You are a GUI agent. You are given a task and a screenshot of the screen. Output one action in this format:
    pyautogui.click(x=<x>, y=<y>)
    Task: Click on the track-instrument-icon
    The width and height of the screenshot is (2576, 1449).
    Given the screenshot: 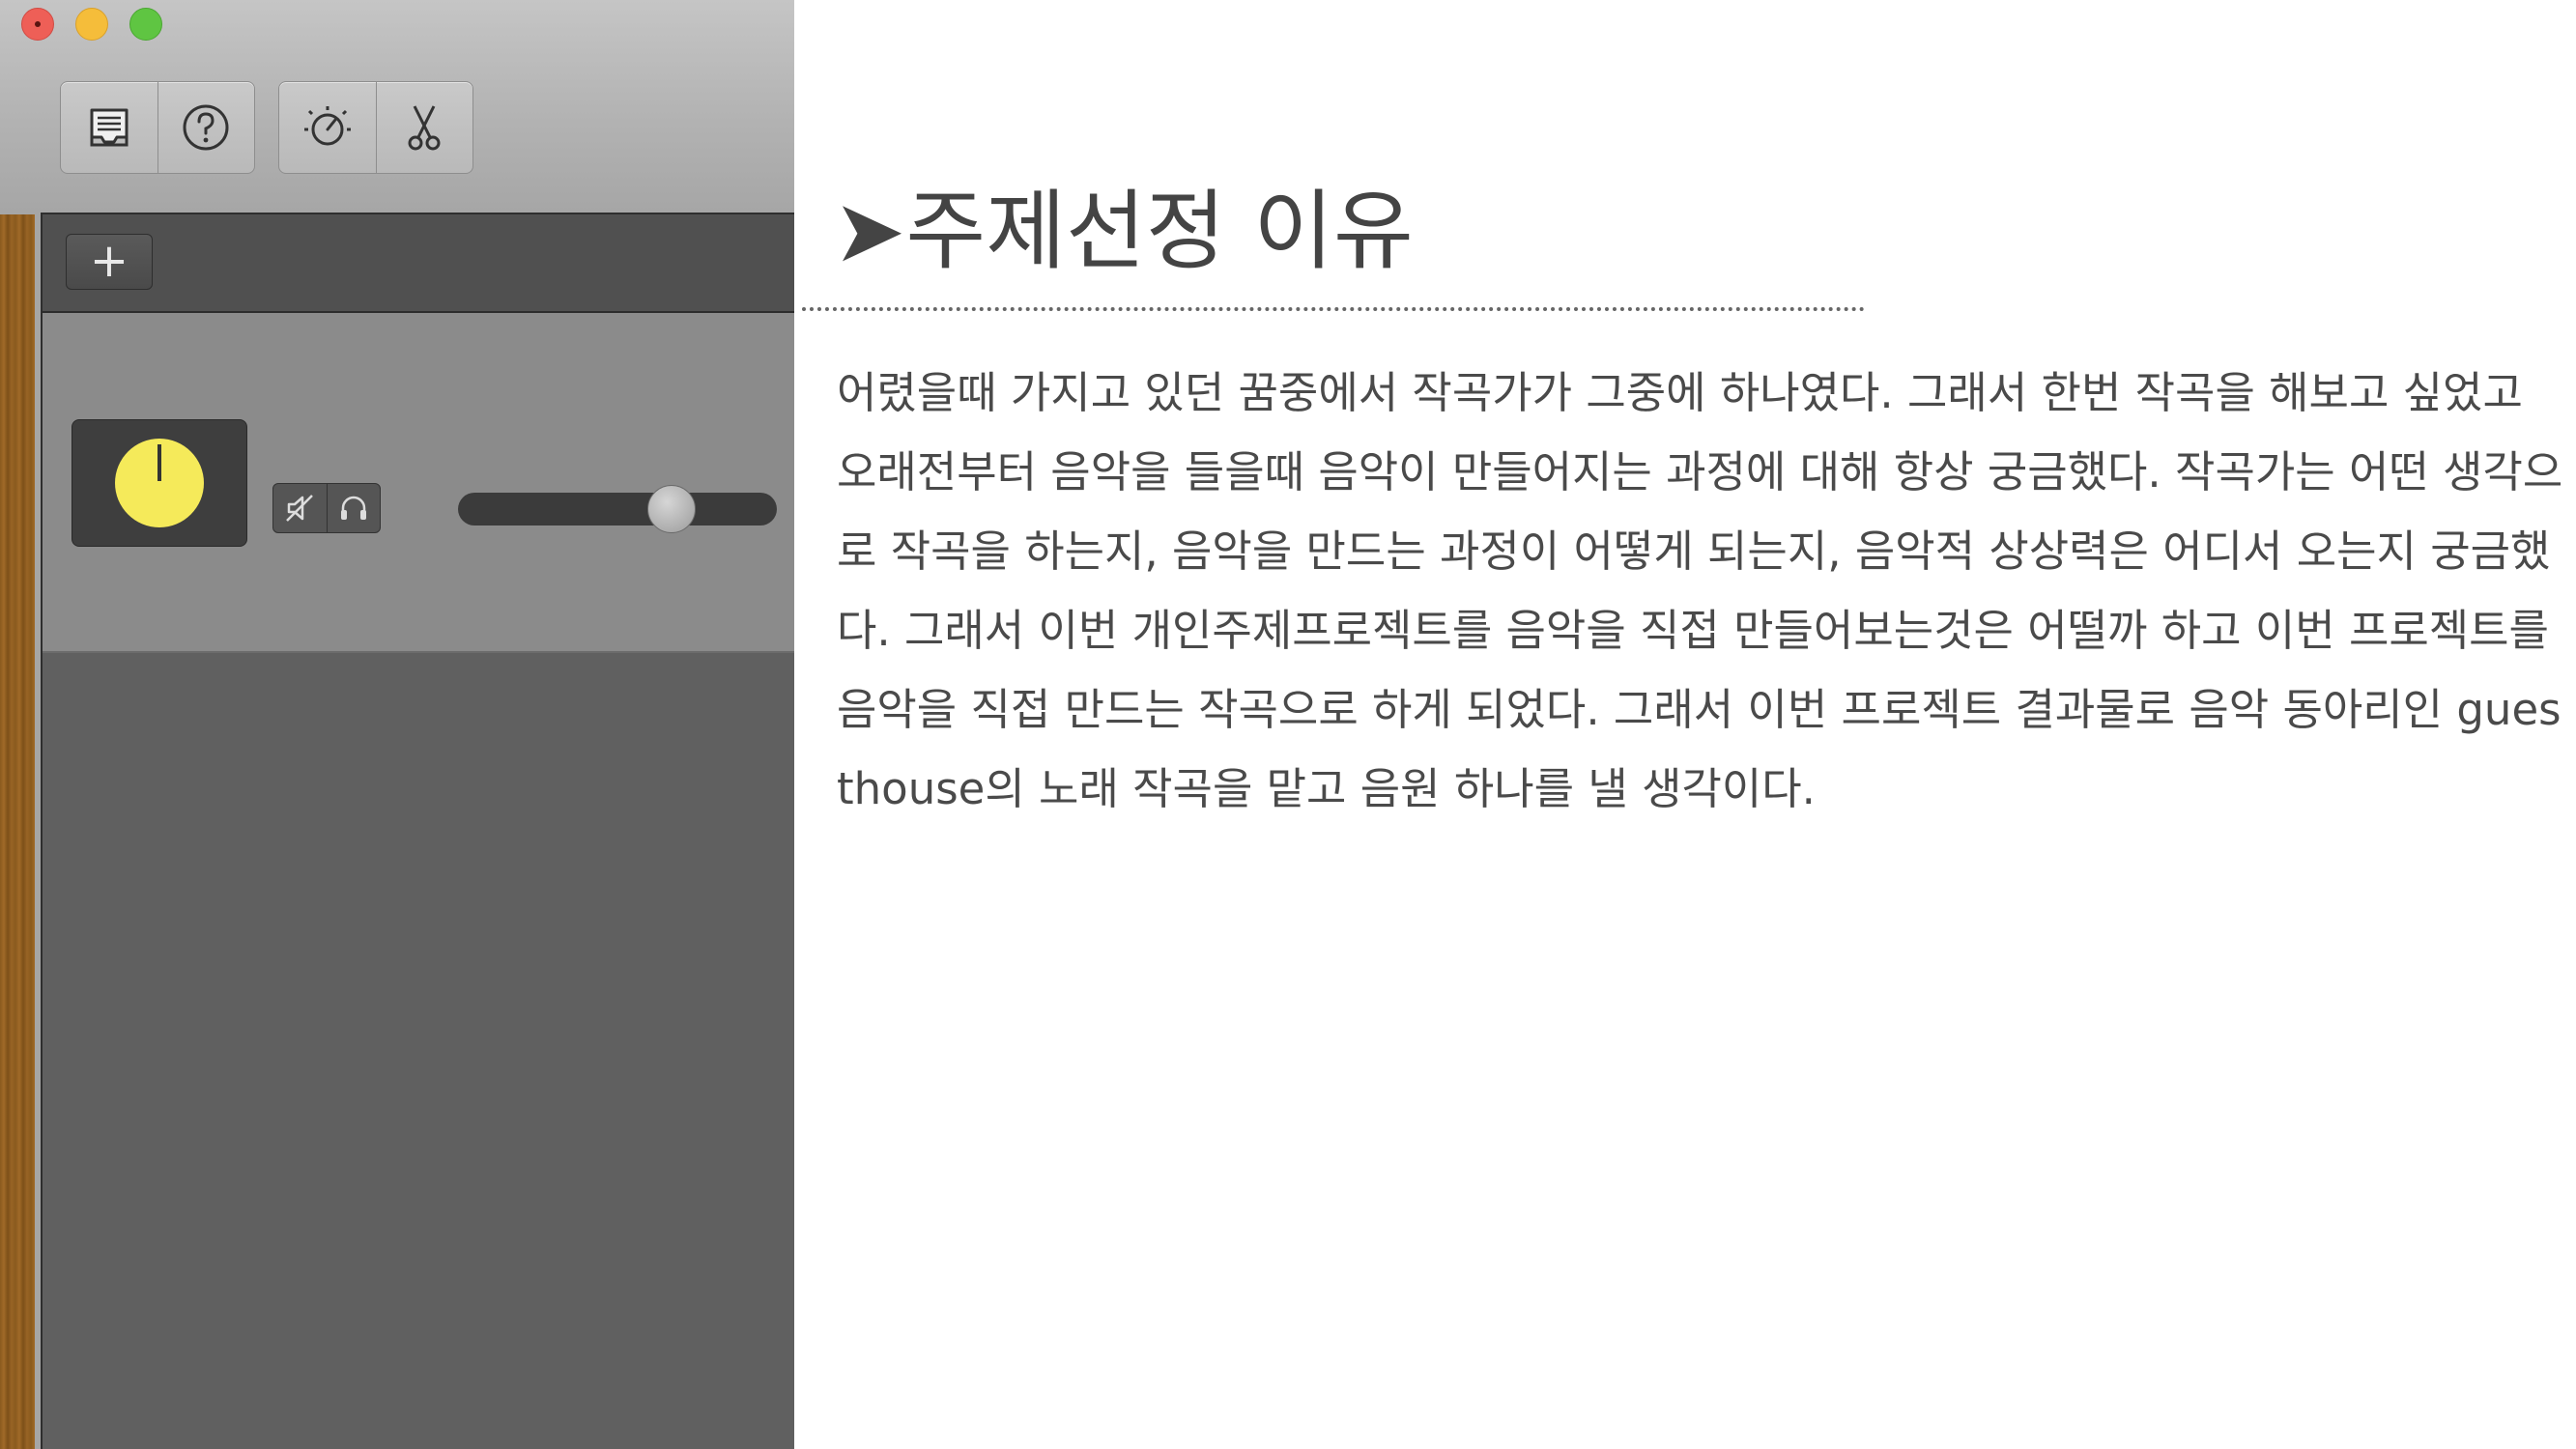 What is the action you would take?
    pyautogui.click(x=160, y=483)
    